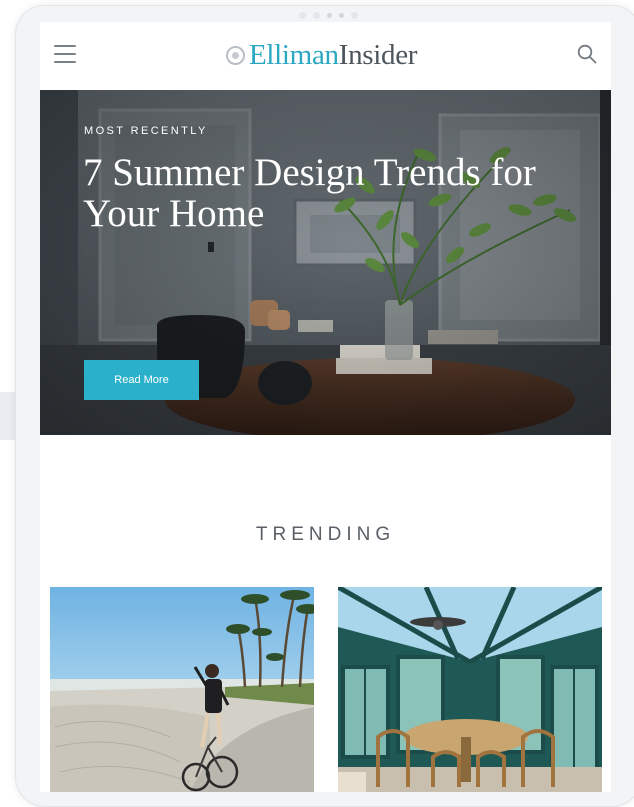 This screenshot has width=634, height=807. What do you see at coordinates (294, 54) in the screenshot?
I see `logo-text-elliman: Elliman` at bounding box center [294, 54].